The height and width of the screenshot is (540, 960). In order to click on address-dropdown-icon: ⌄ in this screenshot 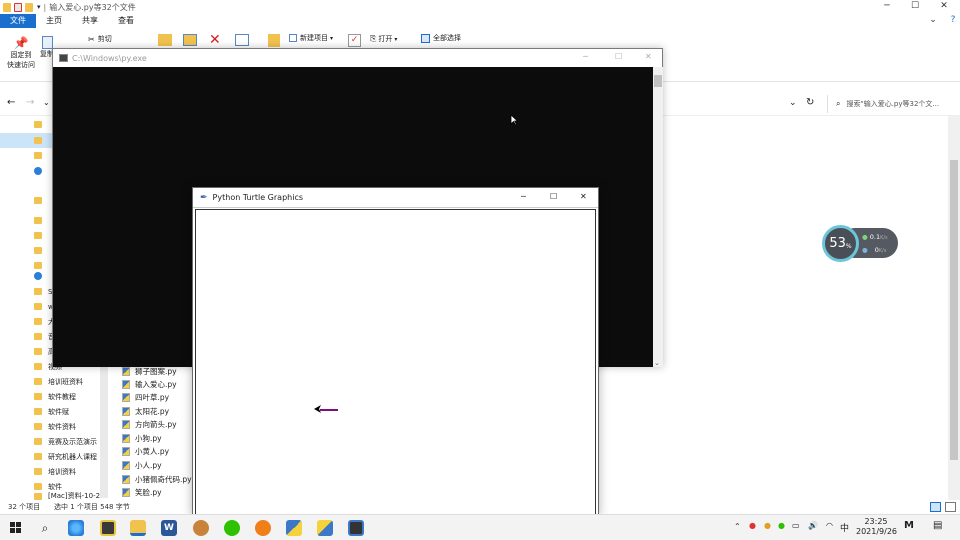, I will do `click(793, 103)`.